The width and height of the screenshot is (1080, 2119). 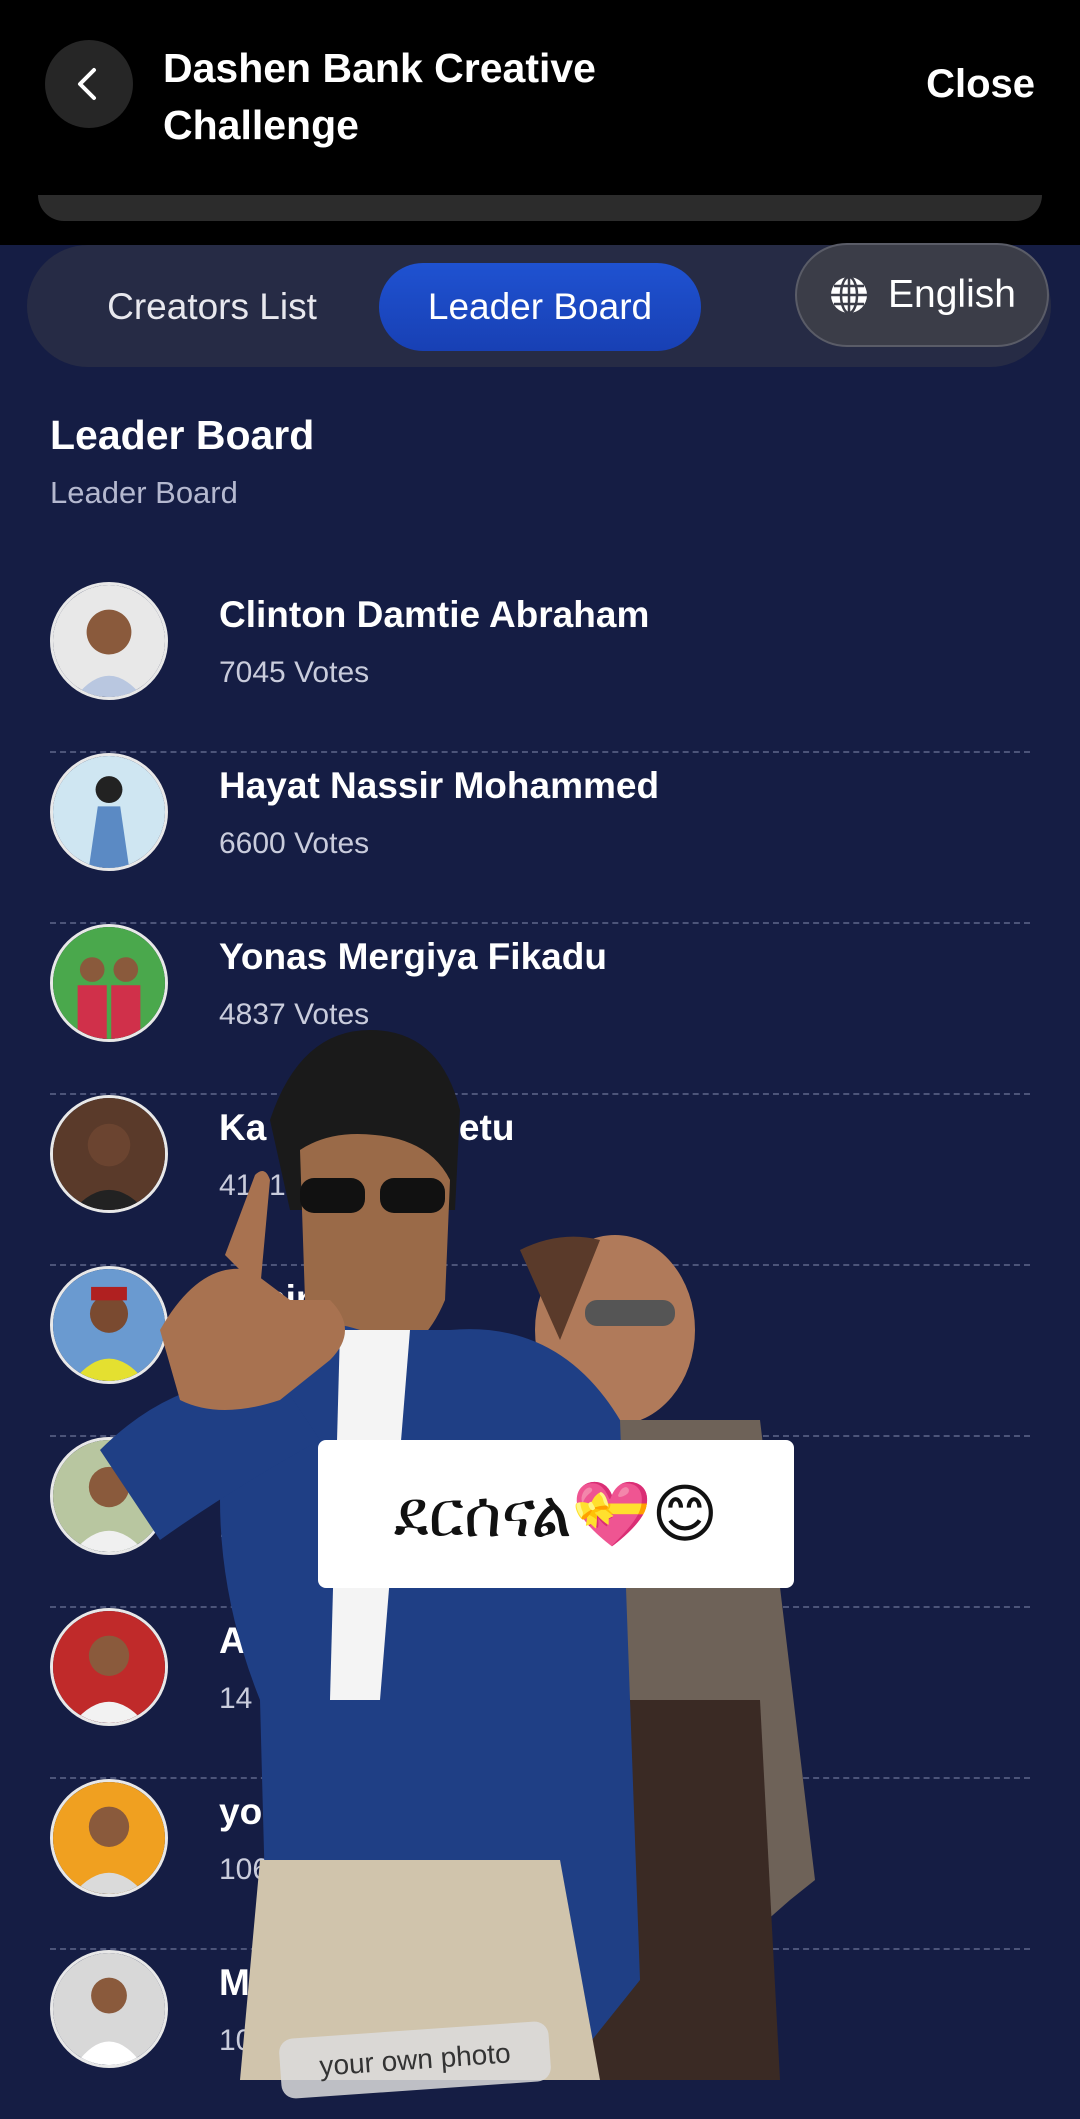 What do you see at coordinates (234, 1982) in the screenshot?
I see `creator-name: M` at bounding box center [234, 1982].